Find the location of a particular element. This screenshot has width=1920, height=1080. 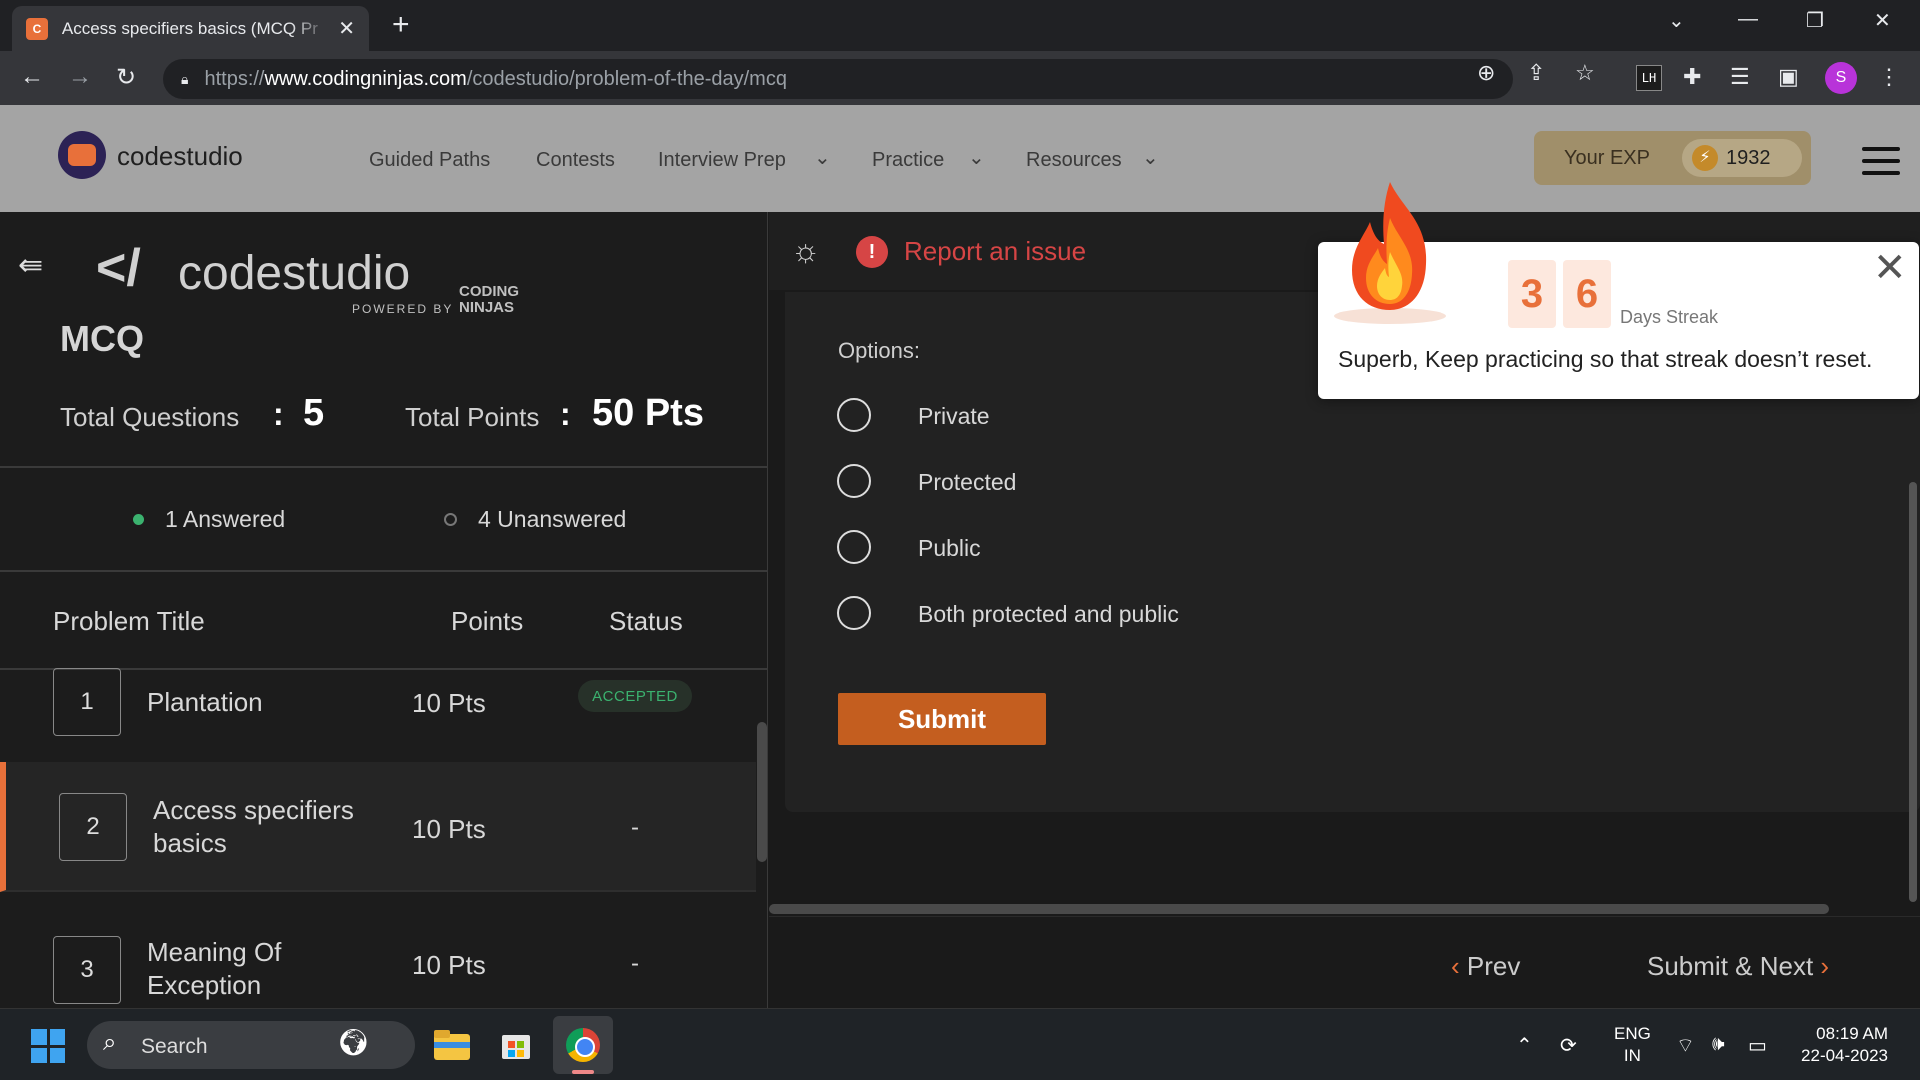

minimize-icon: — is located at coordinates (1748, 19).